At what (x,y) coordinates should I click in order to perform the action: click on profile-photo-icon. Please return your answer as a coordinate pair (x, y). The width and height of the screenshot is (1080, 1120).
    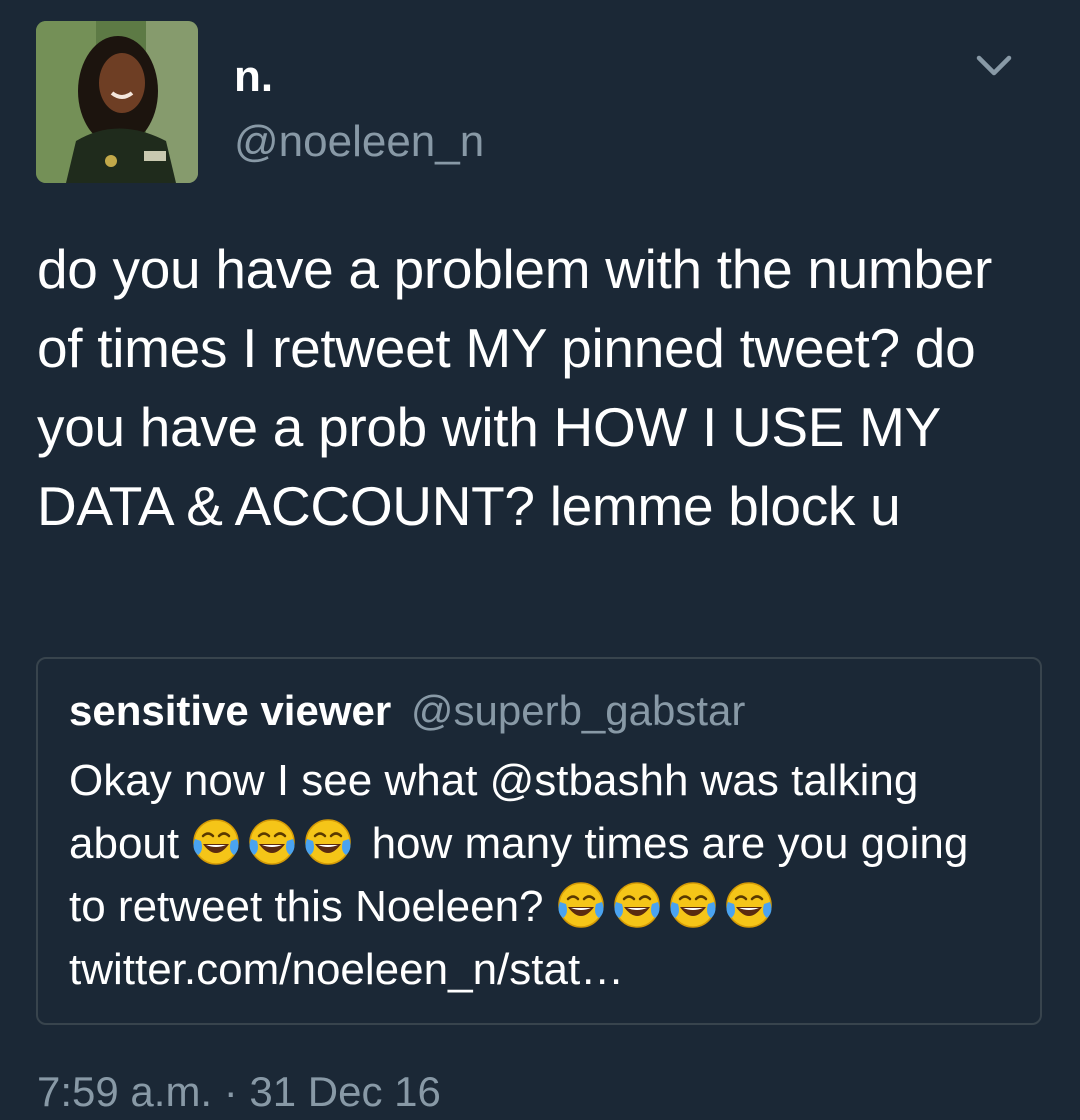
    Looking at the image, I should click on (117, 102).